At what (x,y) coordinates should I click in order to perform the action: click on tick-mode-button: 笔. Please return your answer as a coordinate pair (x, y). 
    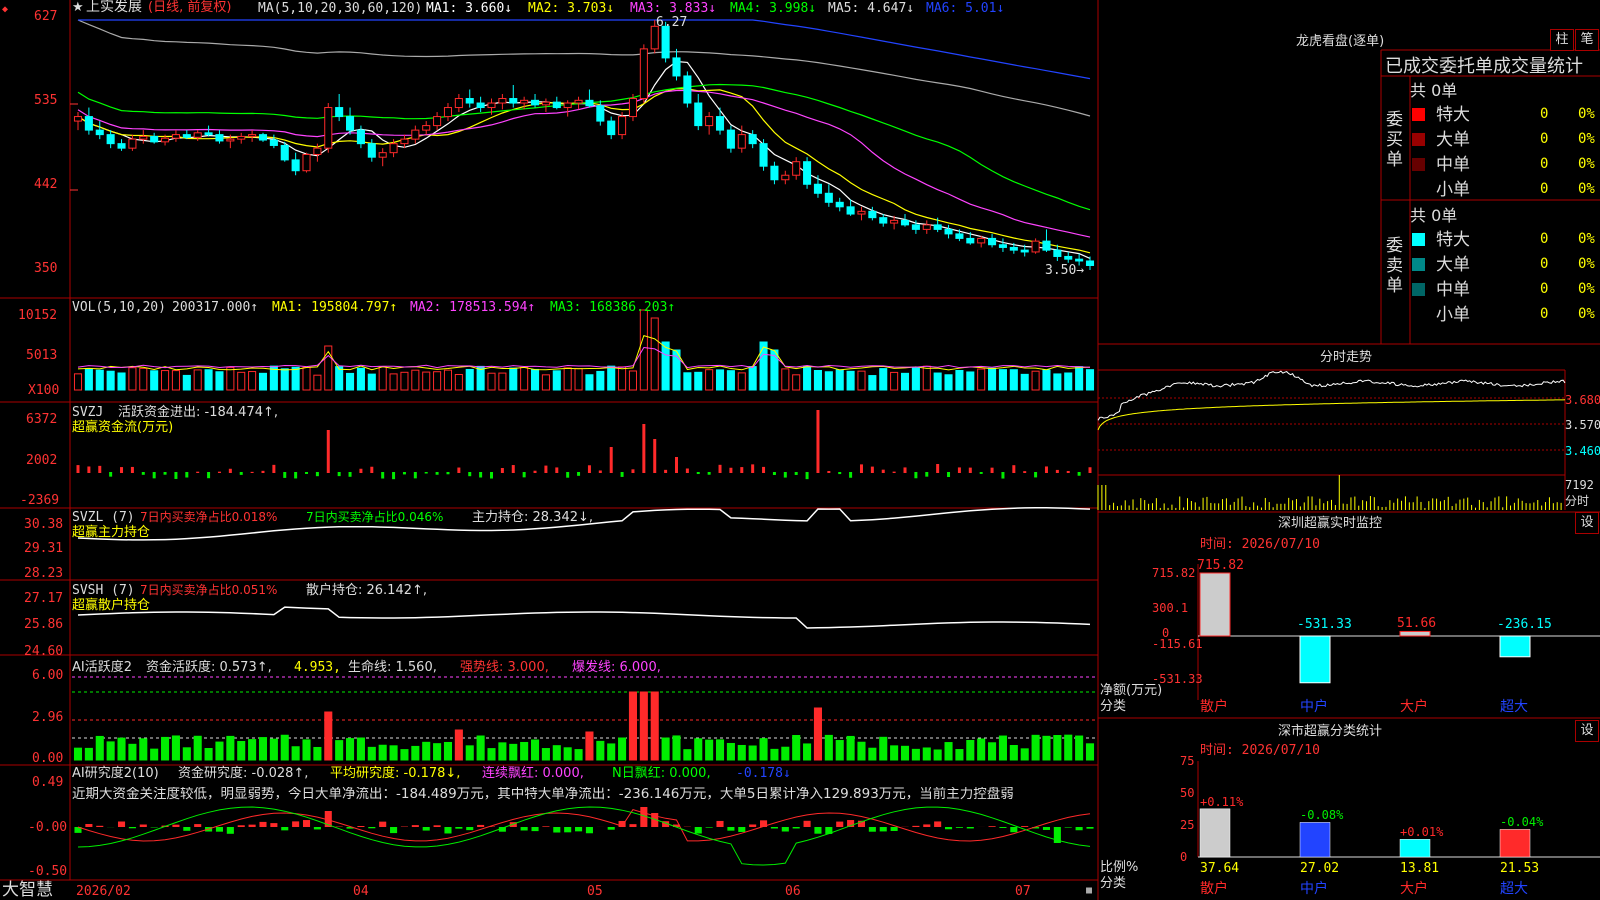
    Looking at the image, I should click on (1587, 40).